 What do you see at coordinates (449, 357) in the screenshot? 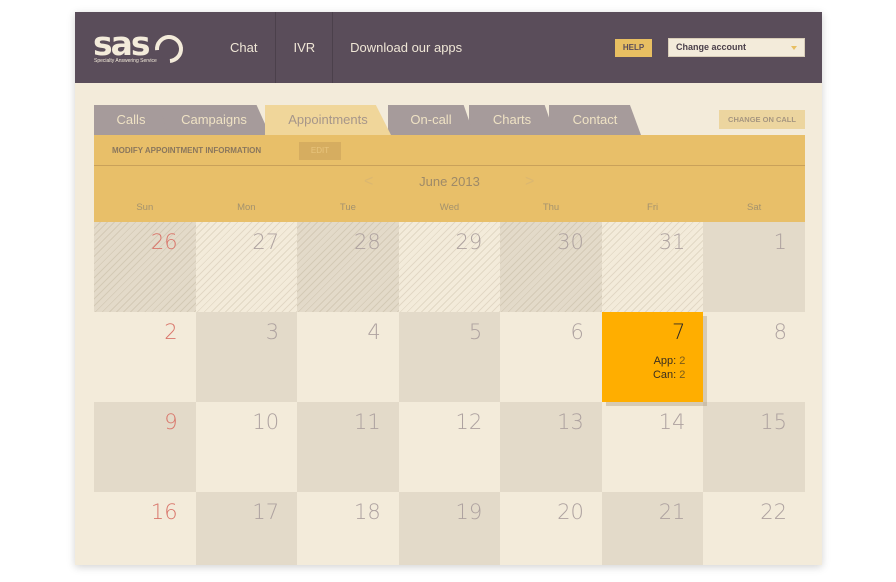
I see `calendar-day: 5` at bounding box center [449, 357].